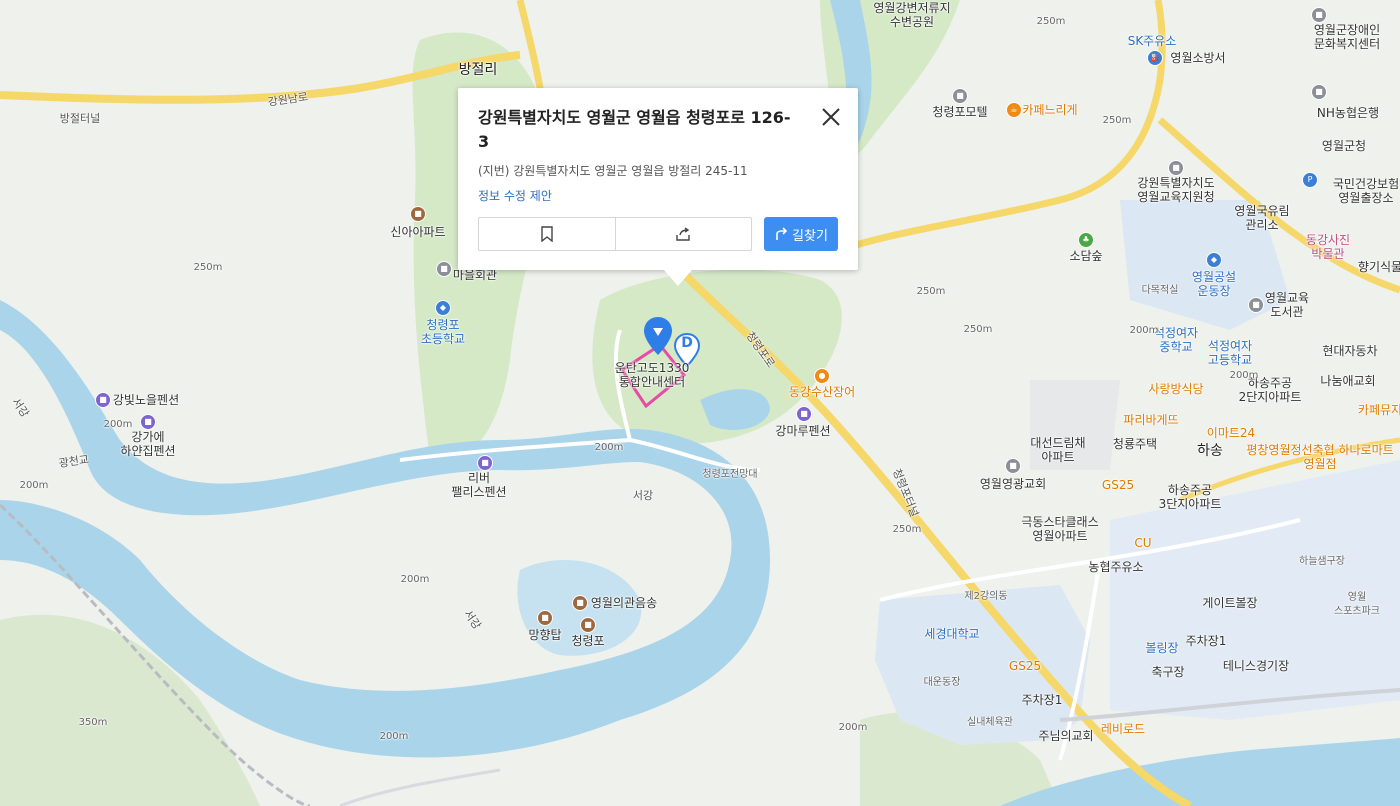 The height and width of the screenshot is (806, 1400). I want to click on label-nh-gas: 농협주유소, so click(1115, 567).